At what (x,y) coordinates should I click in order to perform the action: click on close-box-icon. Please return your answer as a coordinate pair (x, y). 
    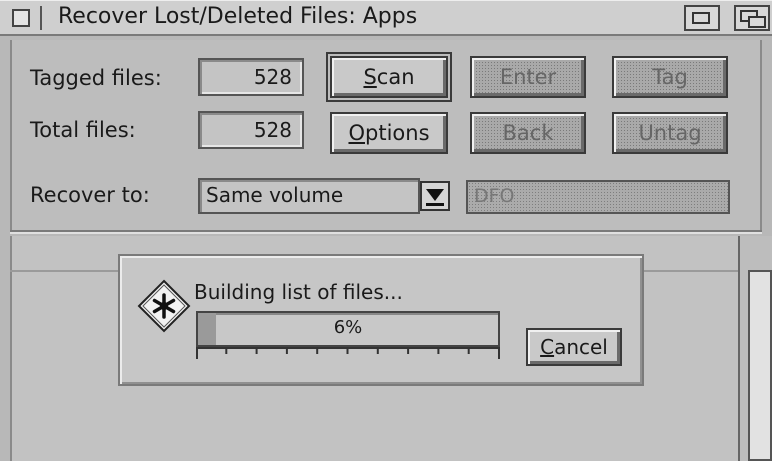
    Looking at the image, I should click on (21, 18).